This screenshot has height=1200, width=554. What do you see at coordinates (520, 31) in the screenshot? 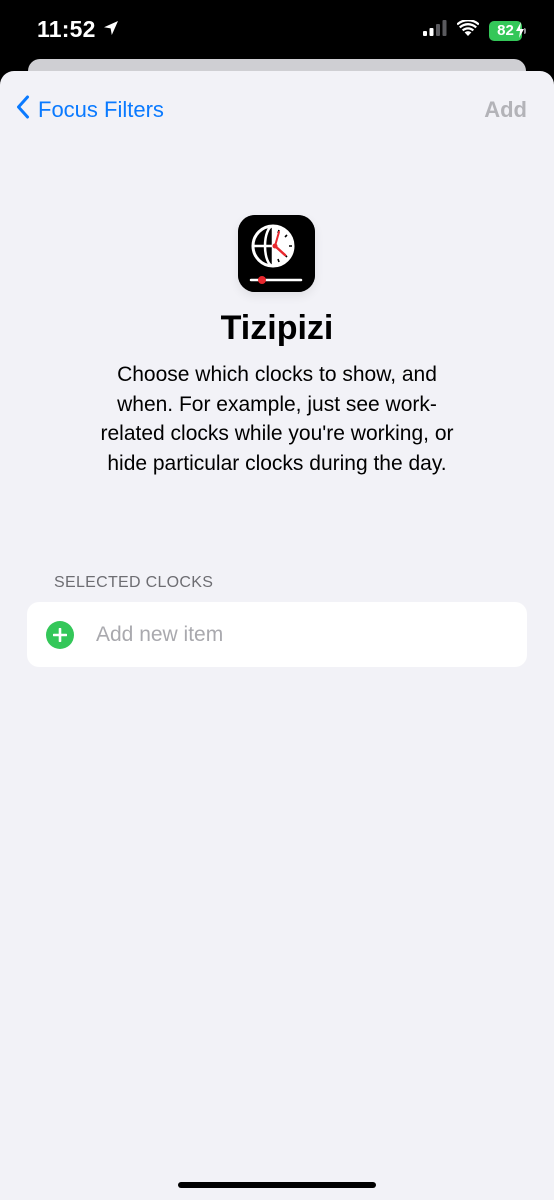
I see `charging-bolt-icon` at bounding box center [520, 31].